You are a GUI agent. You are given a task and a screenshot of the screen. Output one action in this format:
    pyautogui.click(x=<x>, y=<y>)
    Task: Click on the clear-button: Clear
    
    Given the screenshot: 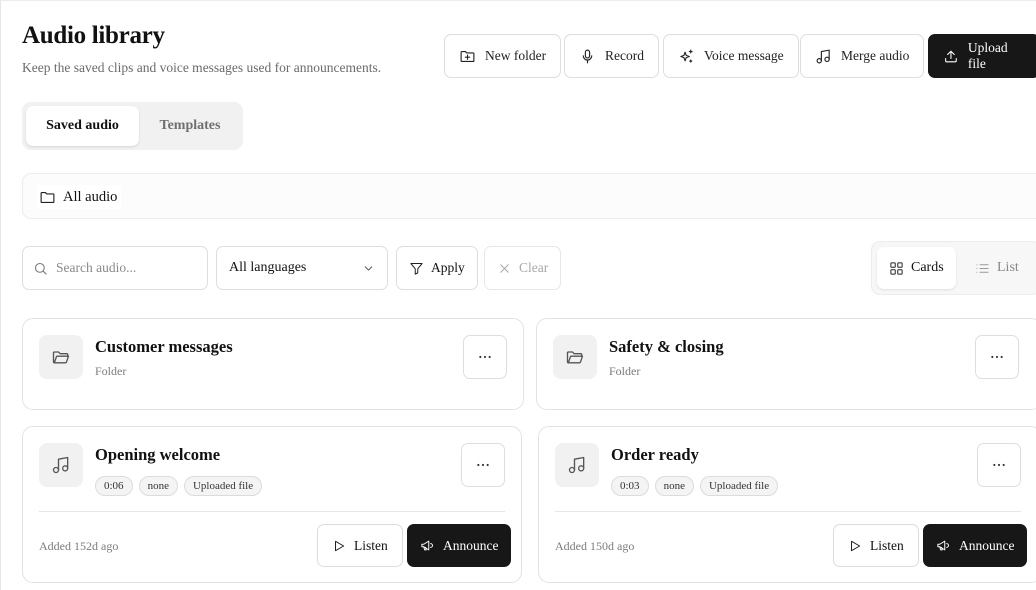 What is the action you would take?
    pyautogui.click(x=523, y=268)
    